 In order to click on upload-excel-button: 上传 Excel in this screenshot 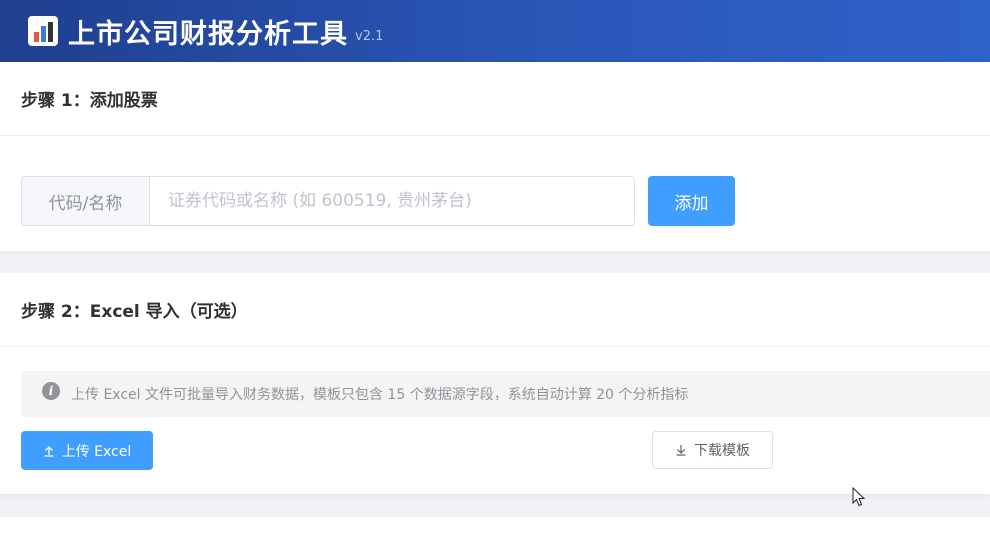, I will do `click(87, 450)`.